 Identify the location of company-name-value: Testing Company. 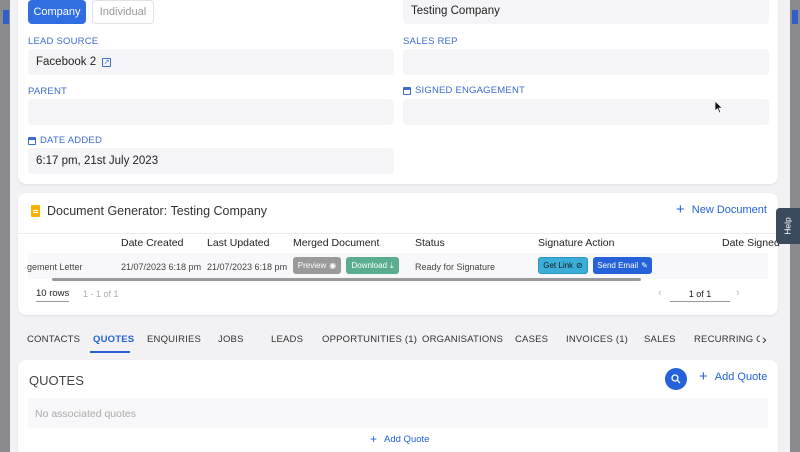
(455, 11).